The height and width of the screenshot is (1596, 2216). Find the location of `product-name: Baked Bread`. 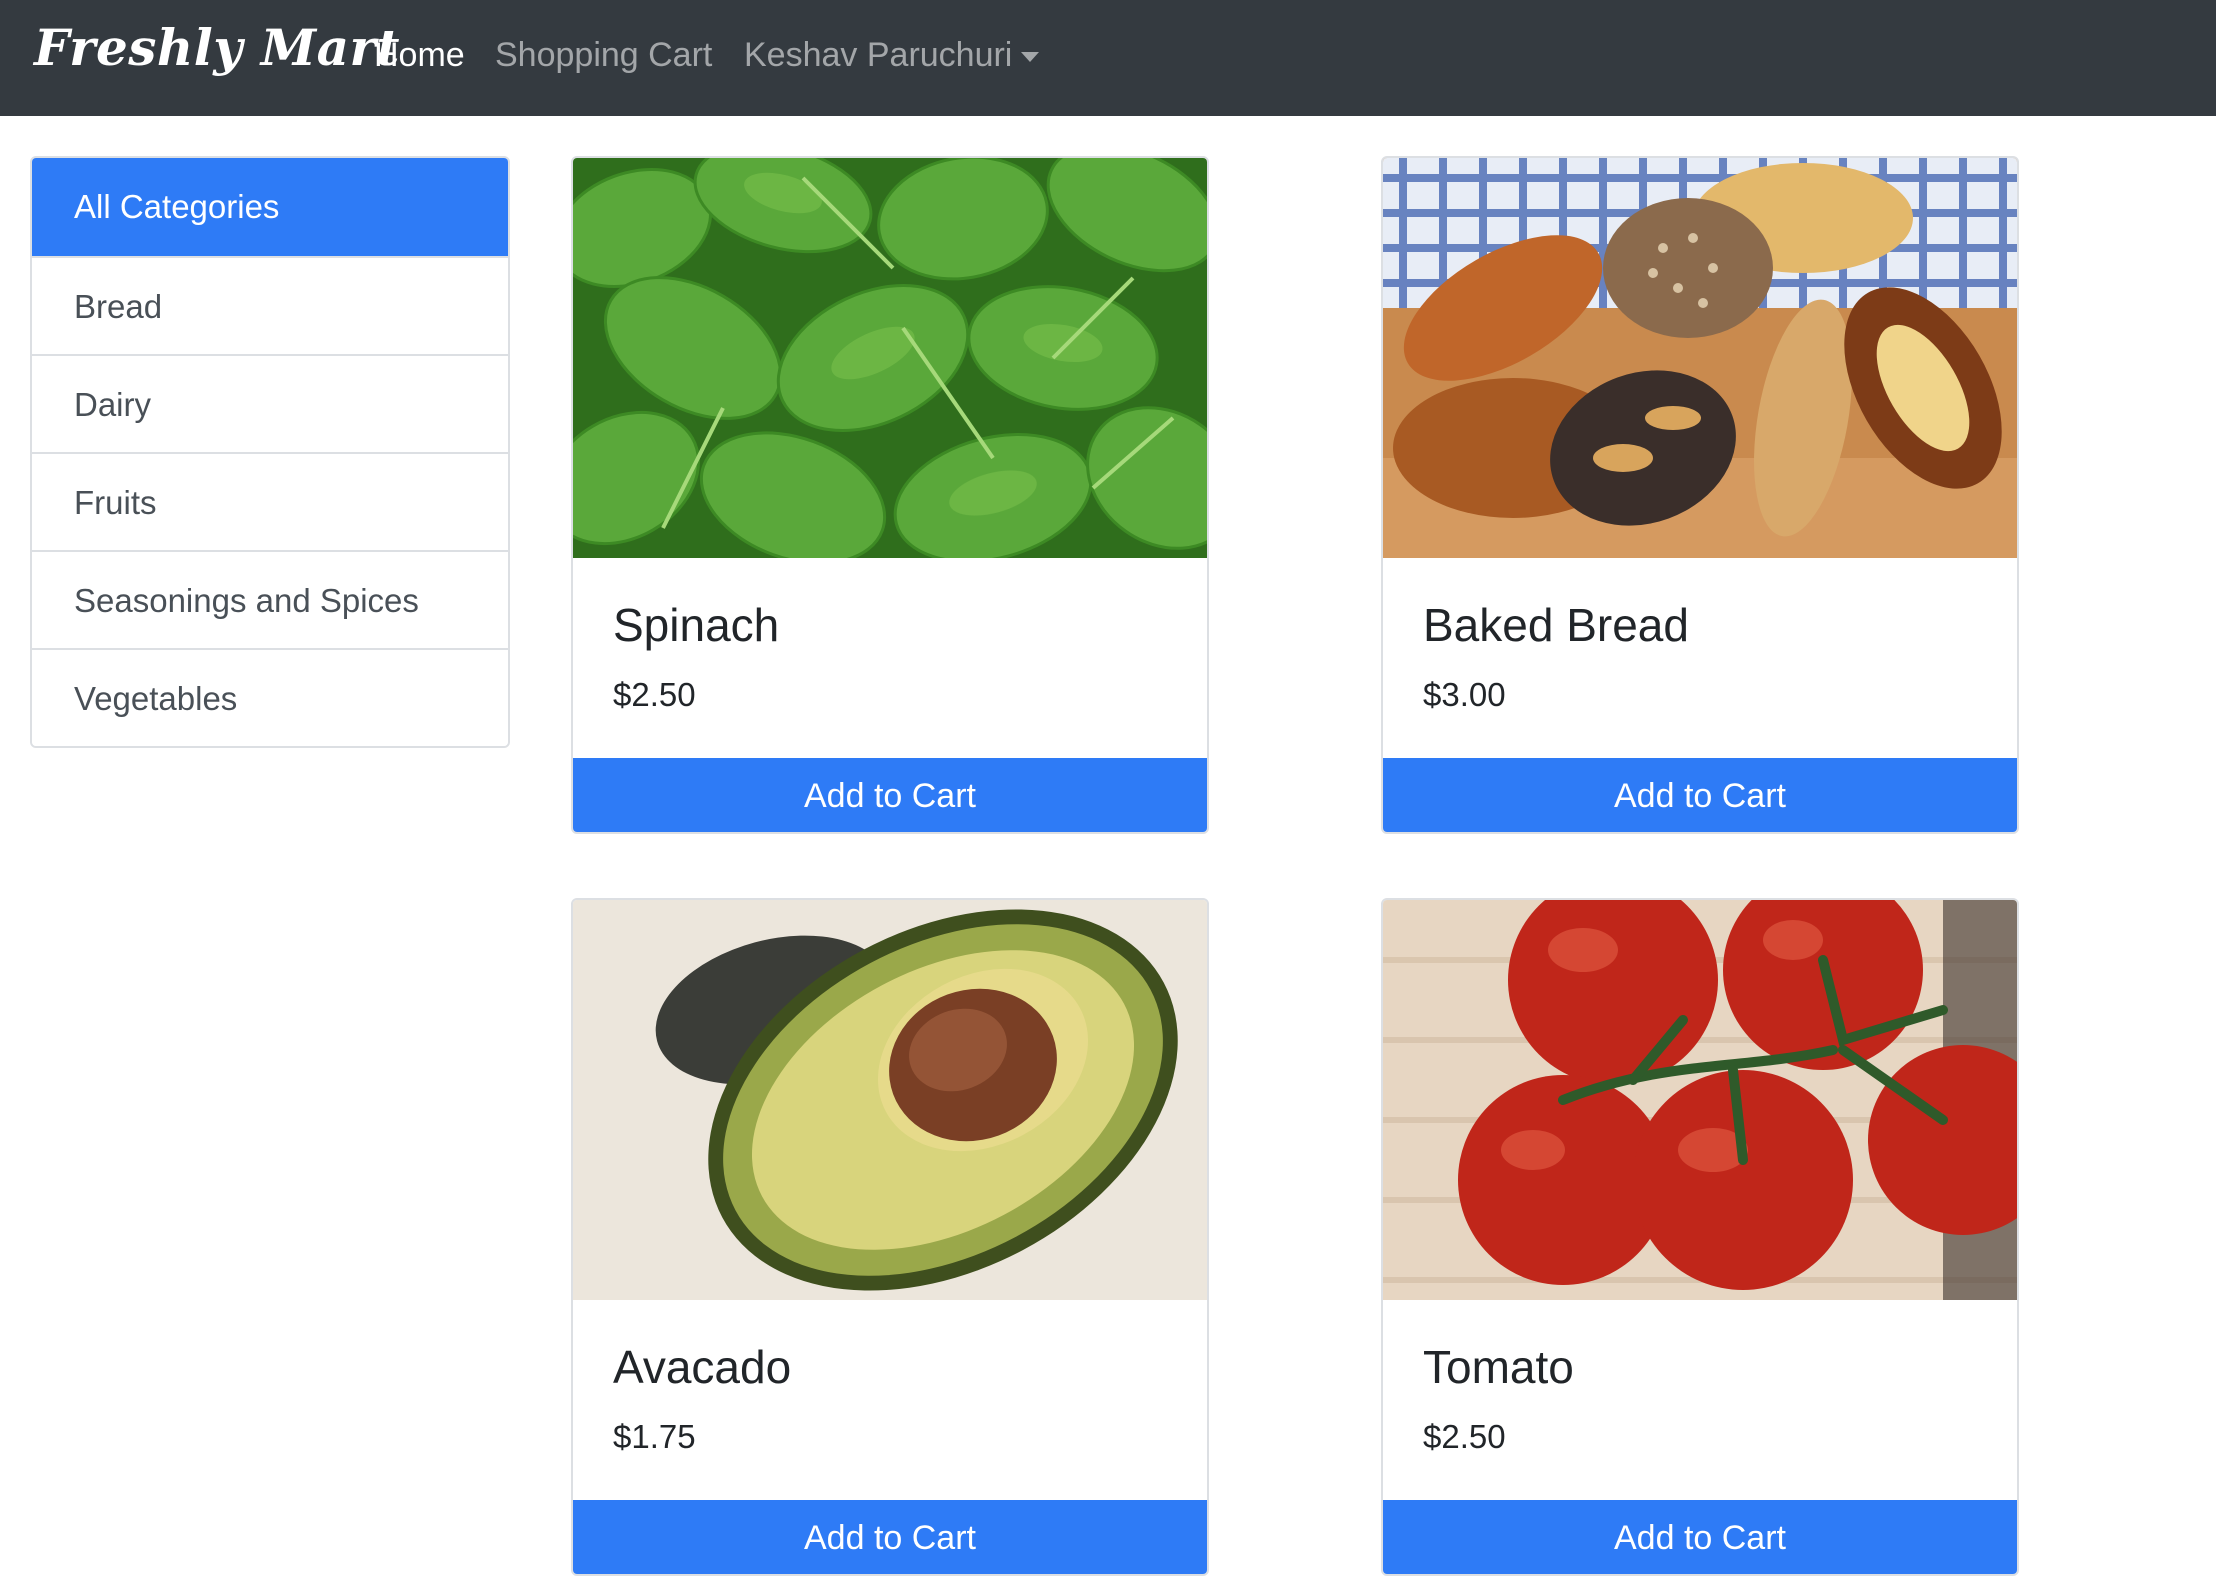

product-name: Baked Bread is located at coordinates (1556, 625).